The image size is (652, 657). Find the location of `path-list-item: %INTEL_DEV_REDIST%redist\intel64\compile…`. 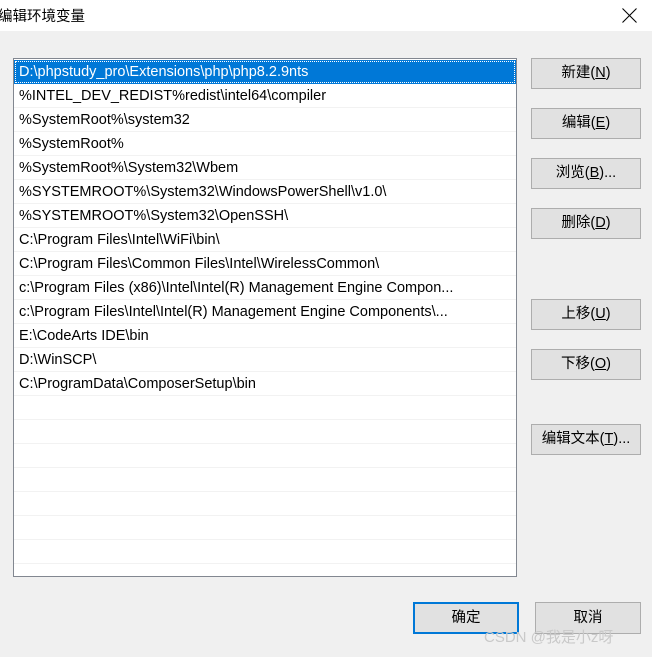

path-list-item: %INTEL_DEV_REDIST%redist\intel64\compile… is located at coordinates (265, 96).